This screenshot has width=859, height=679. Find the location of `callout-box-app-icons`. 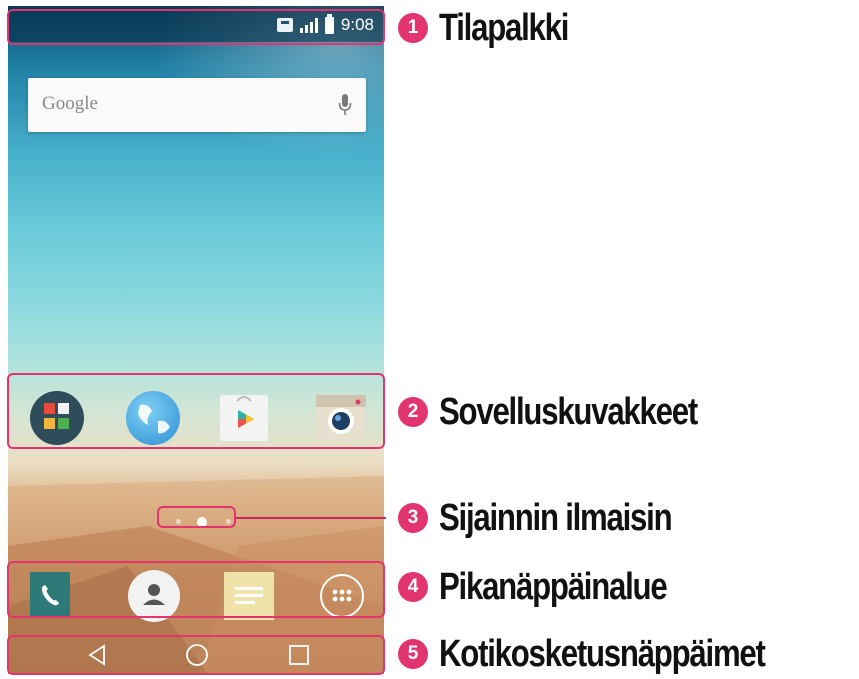

callout-box-app-icons is located at coordinates (196, 411).